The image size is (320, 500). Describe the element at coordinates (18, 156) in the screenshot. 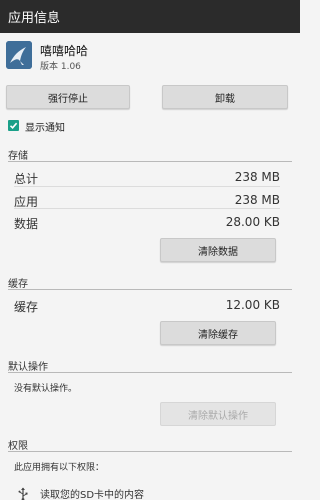

I see `storage-section-title: 存储` at that location.